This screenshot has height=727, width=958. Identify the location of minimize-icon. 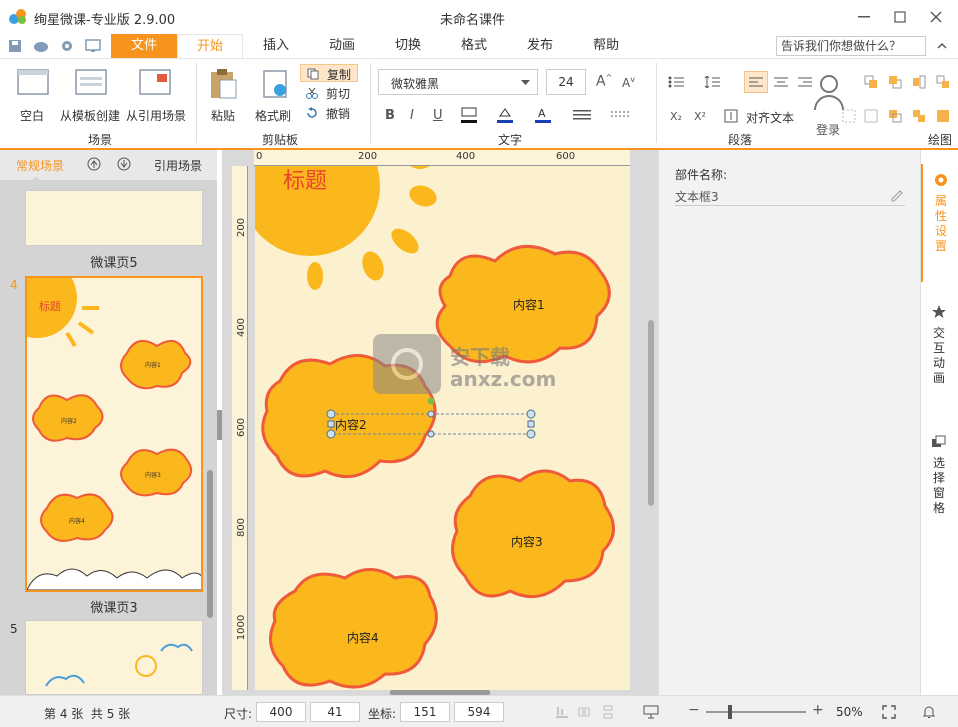
(864, 17).